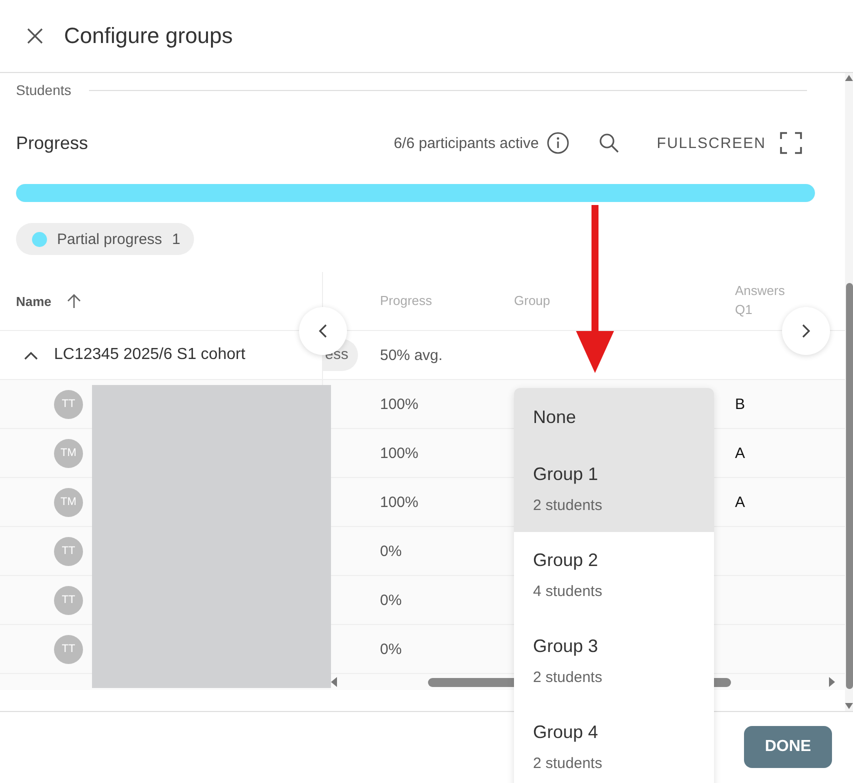  Describe the element at coordinates (150, 355) in the screenshot. I see `group-name: LC12345 2025/6 S1 cohort` at that location.